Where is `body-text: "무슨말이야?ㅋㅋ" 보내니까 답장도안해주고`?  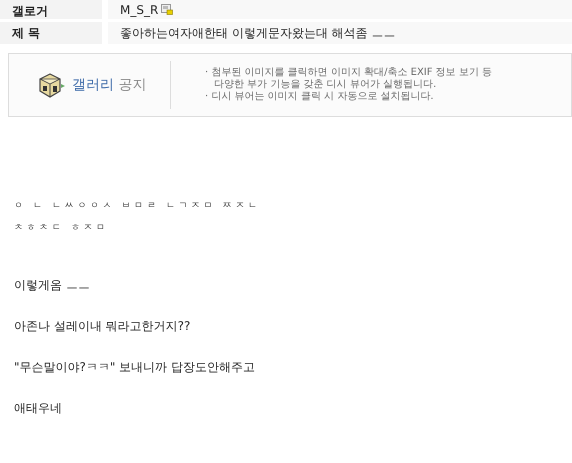 body-text: "무슨말이야?ㅋㅋ" 보내니까 답장도안해주고 is located at coordinates (135, 367).